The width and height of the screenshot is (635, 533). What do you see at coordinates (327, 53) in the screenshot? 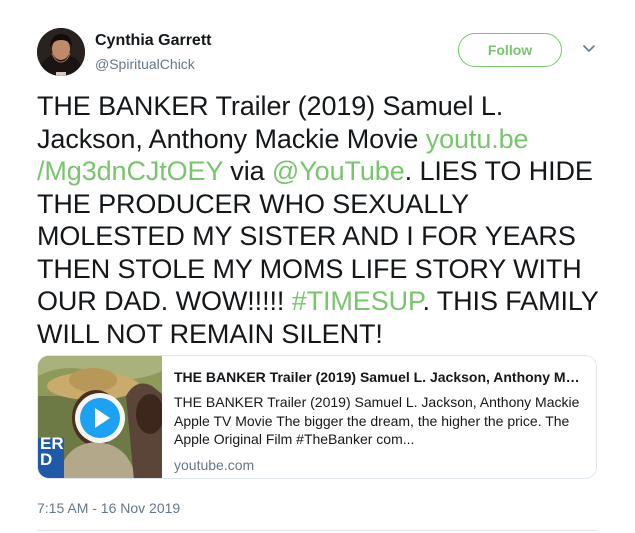
I see `tweet-header: Cynthia Garrett @SpiritualChick Follow` at bounding box center [327, 53].